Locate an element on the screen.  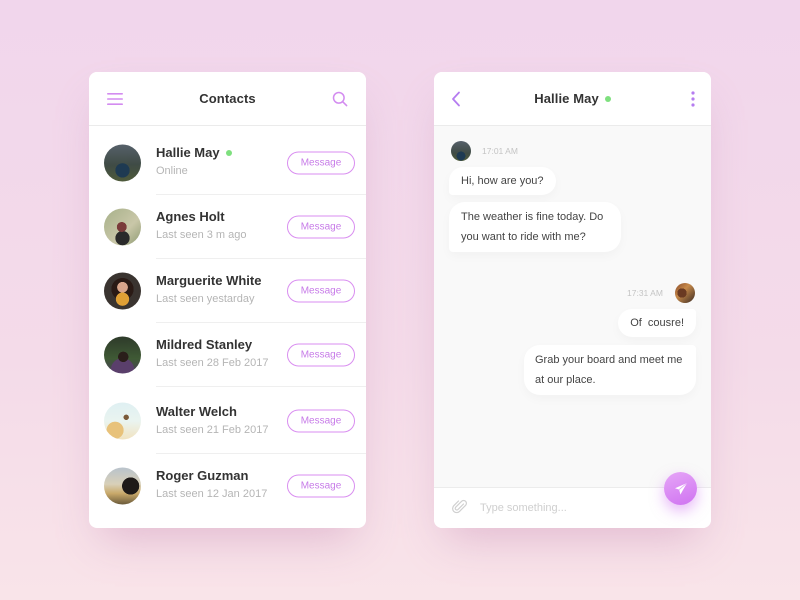
paperclip-icon is located at coordinates (460, 507).